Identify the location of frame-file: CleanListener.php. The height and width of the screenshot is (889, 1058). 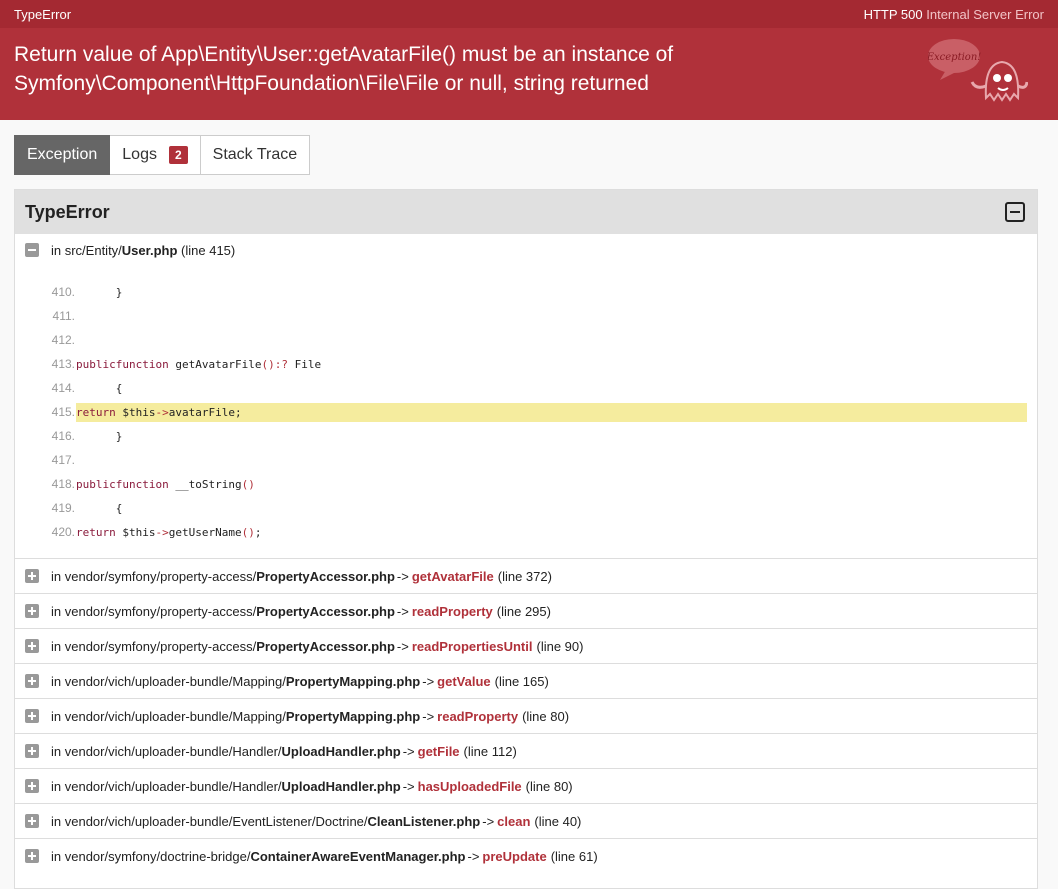
(424, 821).